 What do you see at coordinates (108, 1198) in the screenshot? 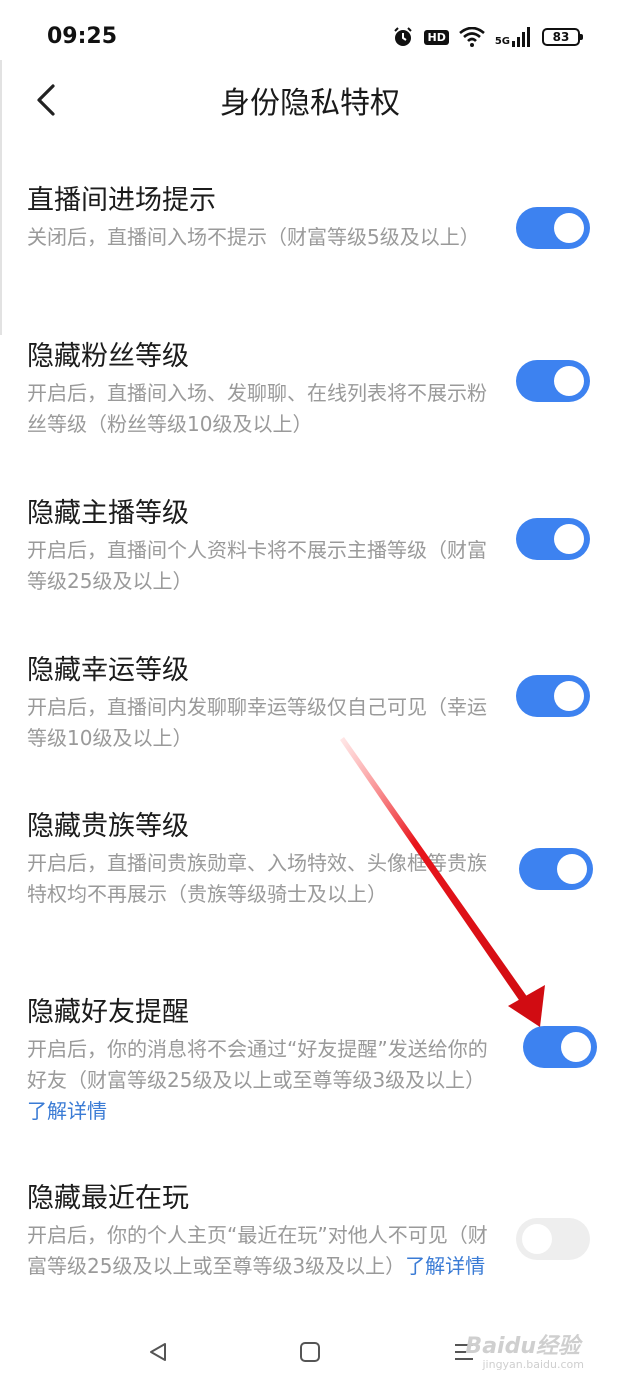
I see `setting-title: 隐藏最近在玩` at bounding box center [108, 1198].